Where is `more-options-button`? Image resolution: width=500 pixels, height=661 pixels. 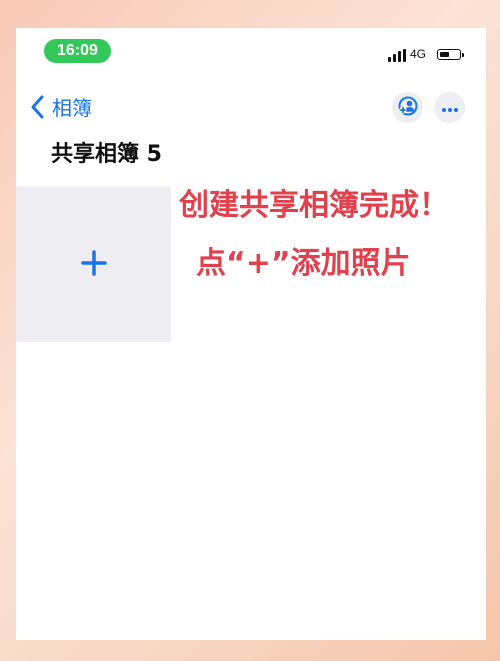
more-options-button is located at coordinates (449, 107).